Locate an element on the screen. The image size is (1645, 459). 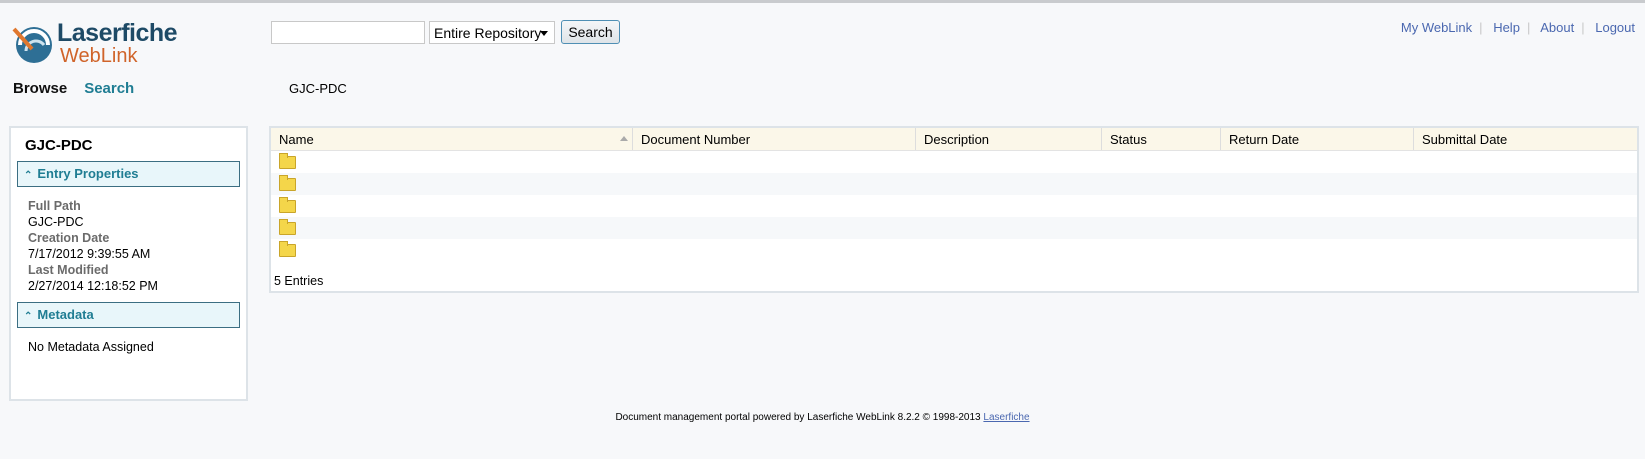
panel-title: GJC-PDC is located at coordinates (59, 145).